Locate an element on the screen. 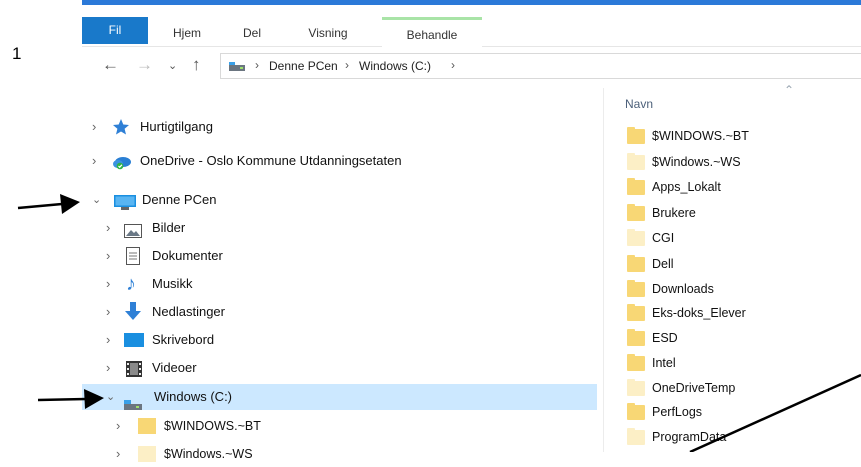 The height and width of the screenshot is (467, 861). annotation-line is located at coordinates (775, 412).